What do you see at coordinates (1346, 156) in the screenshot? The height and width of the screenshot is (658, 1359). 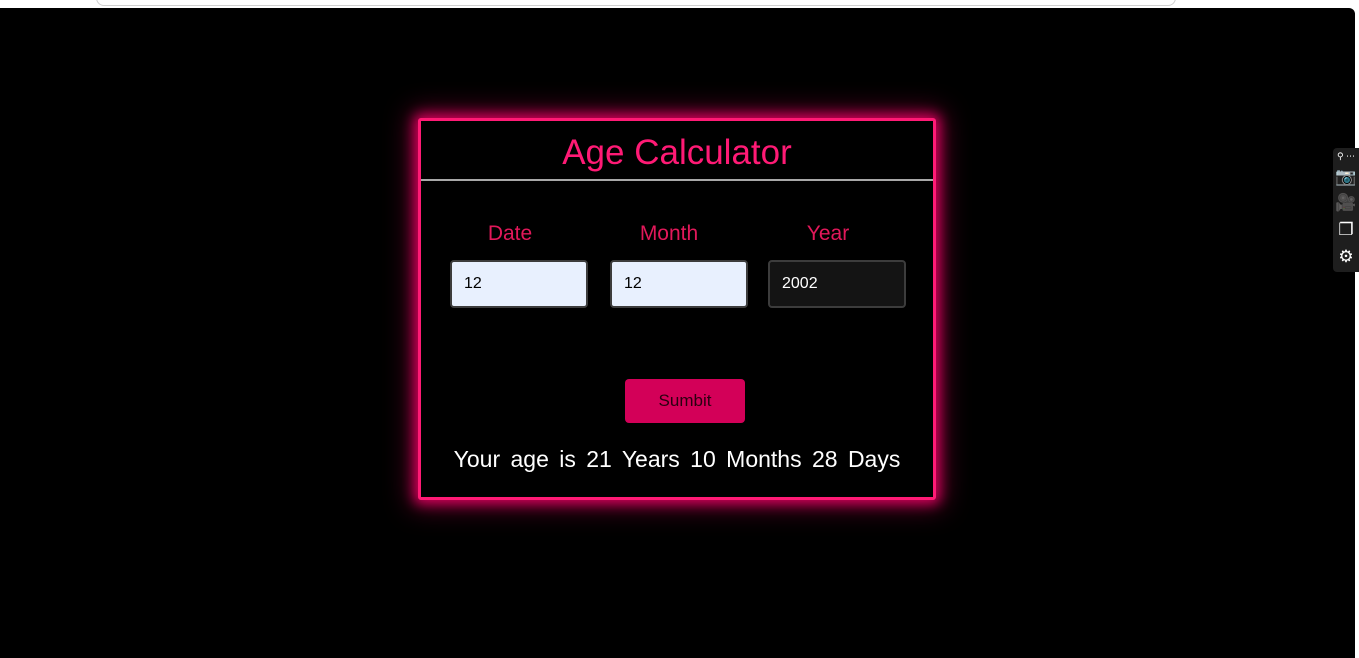 I see `link-more-icon: ⚲ ⋯` at bounding box center [1346, 156].